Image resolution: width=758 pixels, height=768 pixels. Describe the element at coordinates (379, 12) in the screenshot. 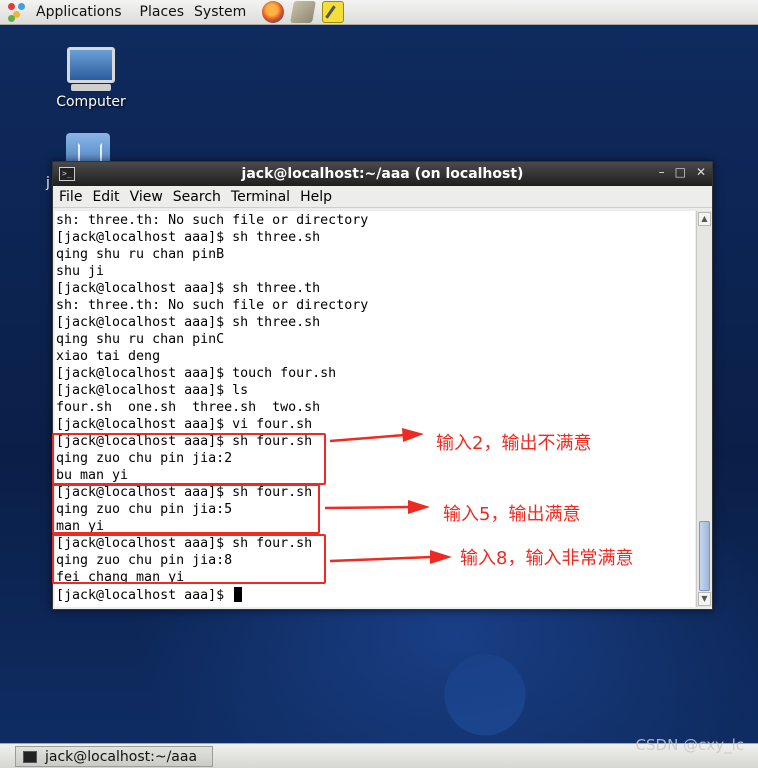

I see `top-panel: Applications Places System` at that location.